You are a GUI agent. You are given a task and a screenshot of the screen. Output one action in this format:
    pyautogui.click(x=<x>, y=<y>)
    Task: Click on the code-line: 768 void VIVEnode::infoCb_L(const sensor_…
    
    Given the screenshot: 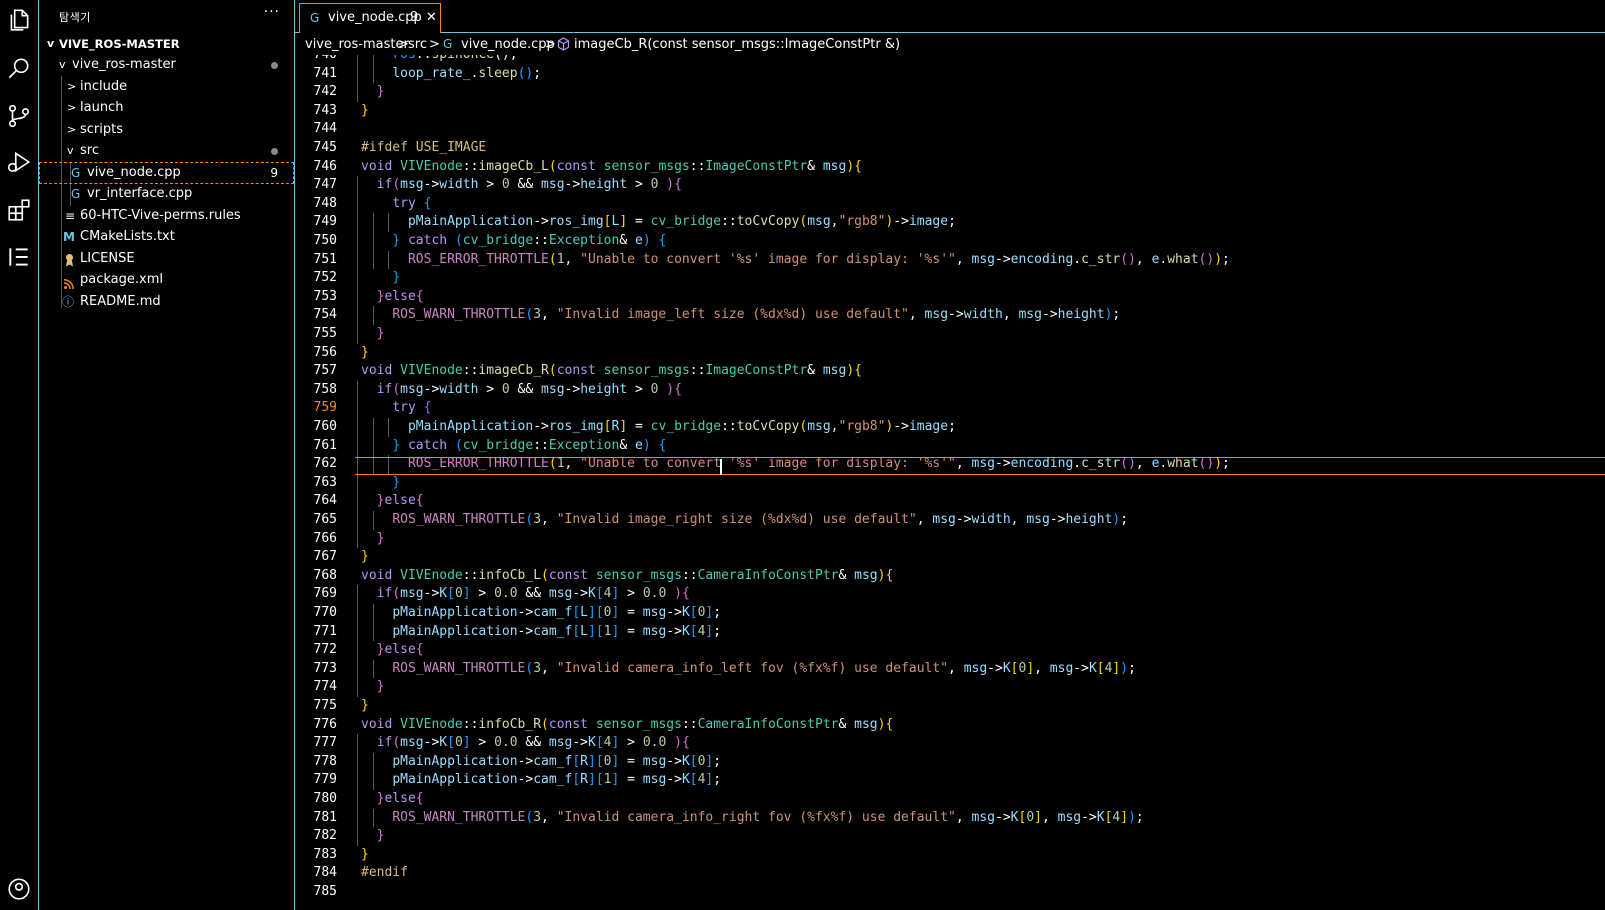 What is the action you would take?
    pyautogui.click(x=950, y=576)
    